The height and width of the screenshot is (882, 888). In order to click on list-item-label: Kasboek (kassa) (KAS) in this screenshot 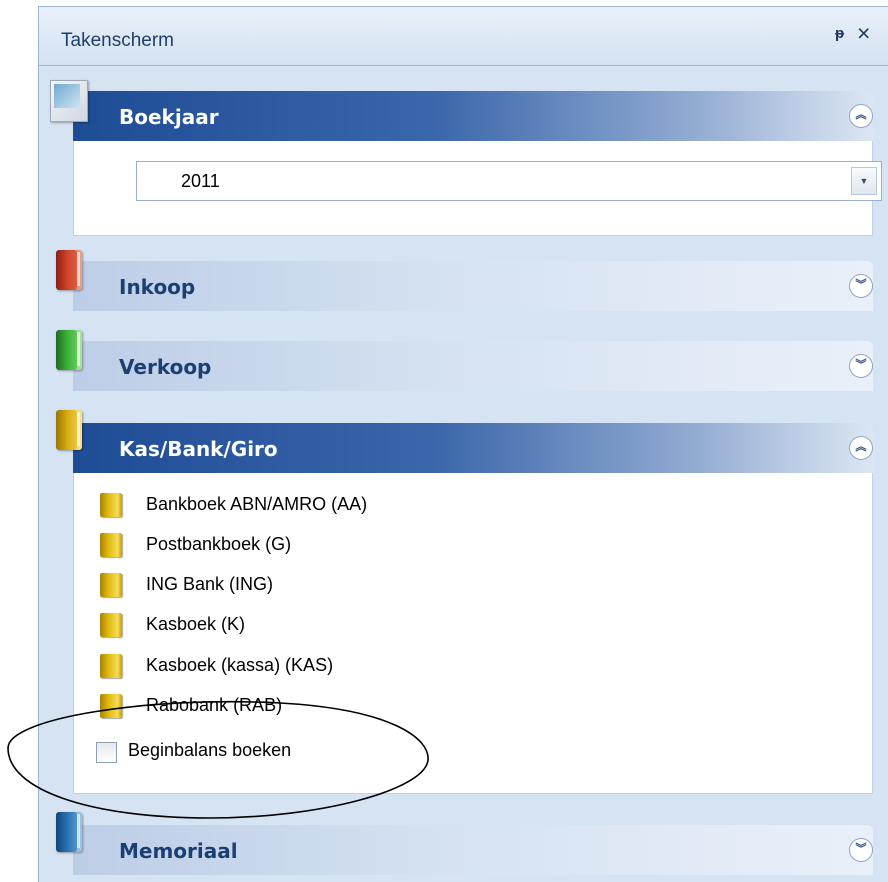, I will do `click(240, 665)`.